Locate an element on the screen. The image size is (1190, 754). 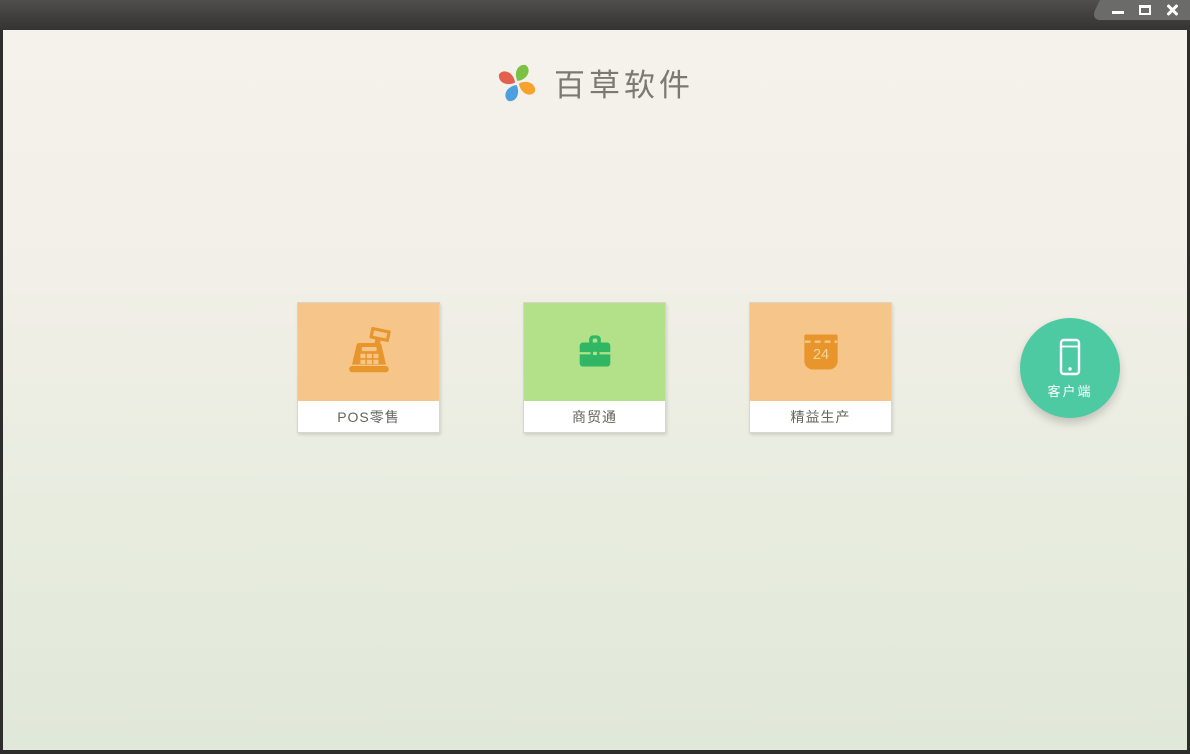
card-pos-retail: POS零售 is located at coordinates (368, 367).